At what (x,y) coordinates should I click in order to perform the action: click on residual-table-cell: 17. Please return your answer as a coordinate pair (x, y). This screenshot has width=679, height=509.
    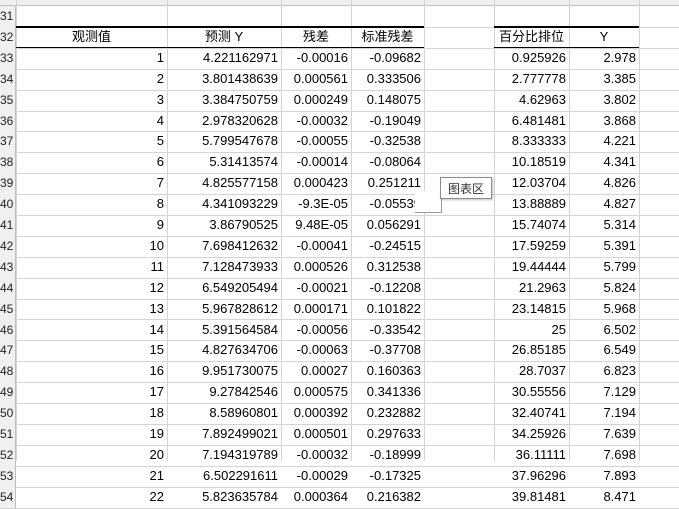
    Looking at the image, I should click on (91, 392).